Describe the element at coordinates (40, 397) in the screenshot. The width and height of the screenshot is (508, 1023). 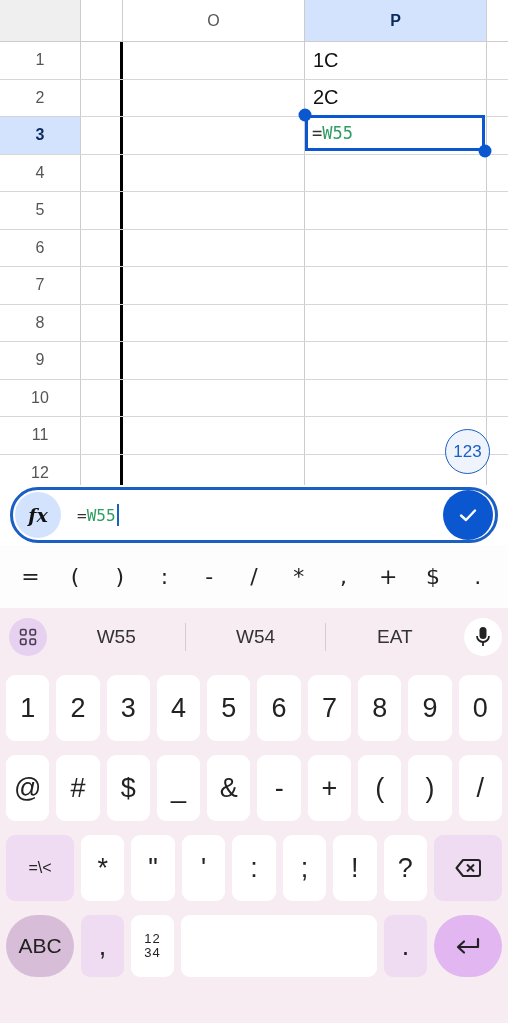
I see `row-header: 10` at that location.